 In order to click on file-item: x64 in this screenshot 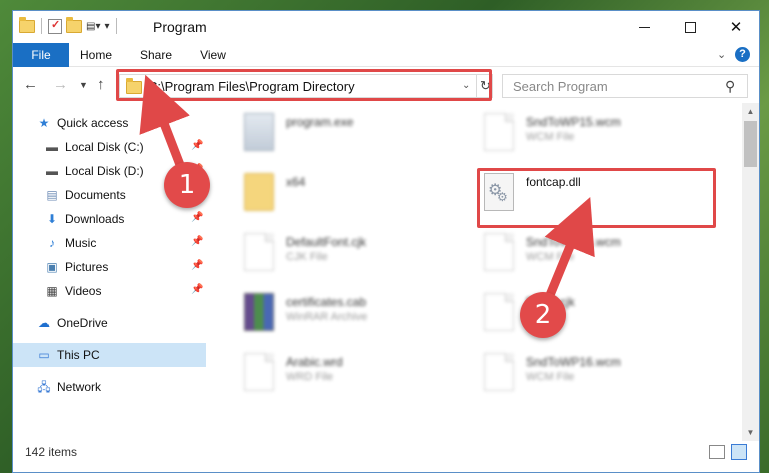, I will do `click(334, 192)`.